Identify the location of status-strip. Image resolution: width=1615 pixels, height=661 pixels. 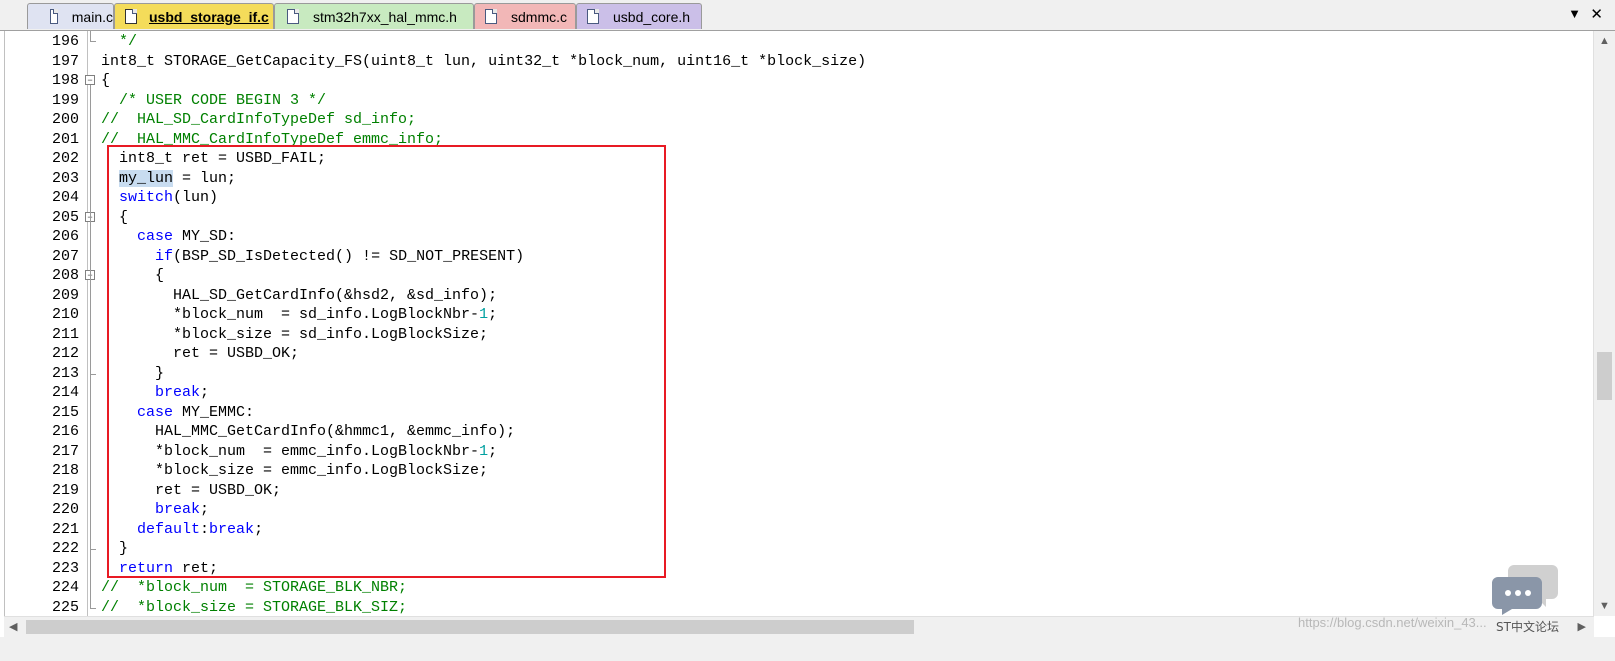
(807, 649).